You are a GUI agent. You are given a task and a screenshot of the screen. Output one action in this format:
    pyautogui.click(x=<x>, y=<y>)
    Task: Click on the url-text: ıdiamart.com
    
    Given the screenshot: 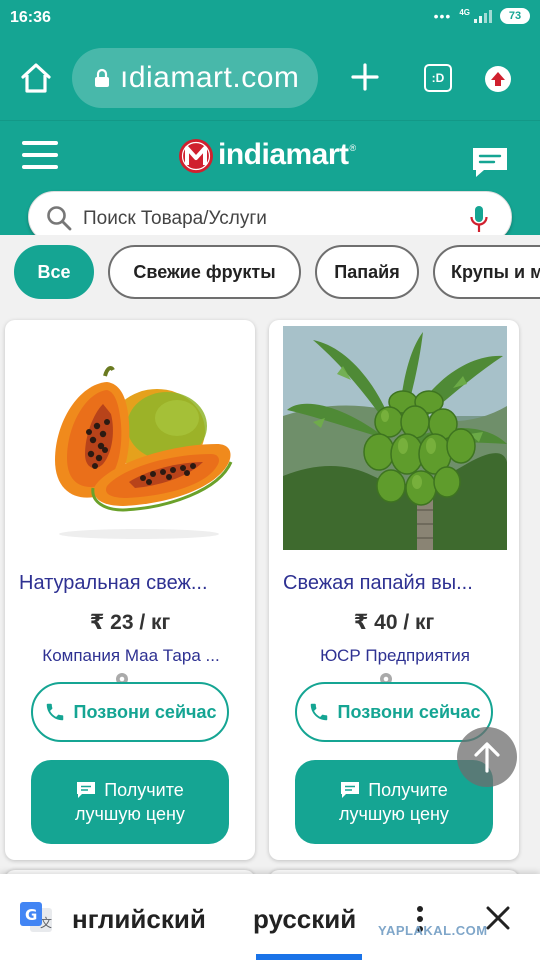 What is the action you would take?
    pyautogui.click(x=210, y=77)
    